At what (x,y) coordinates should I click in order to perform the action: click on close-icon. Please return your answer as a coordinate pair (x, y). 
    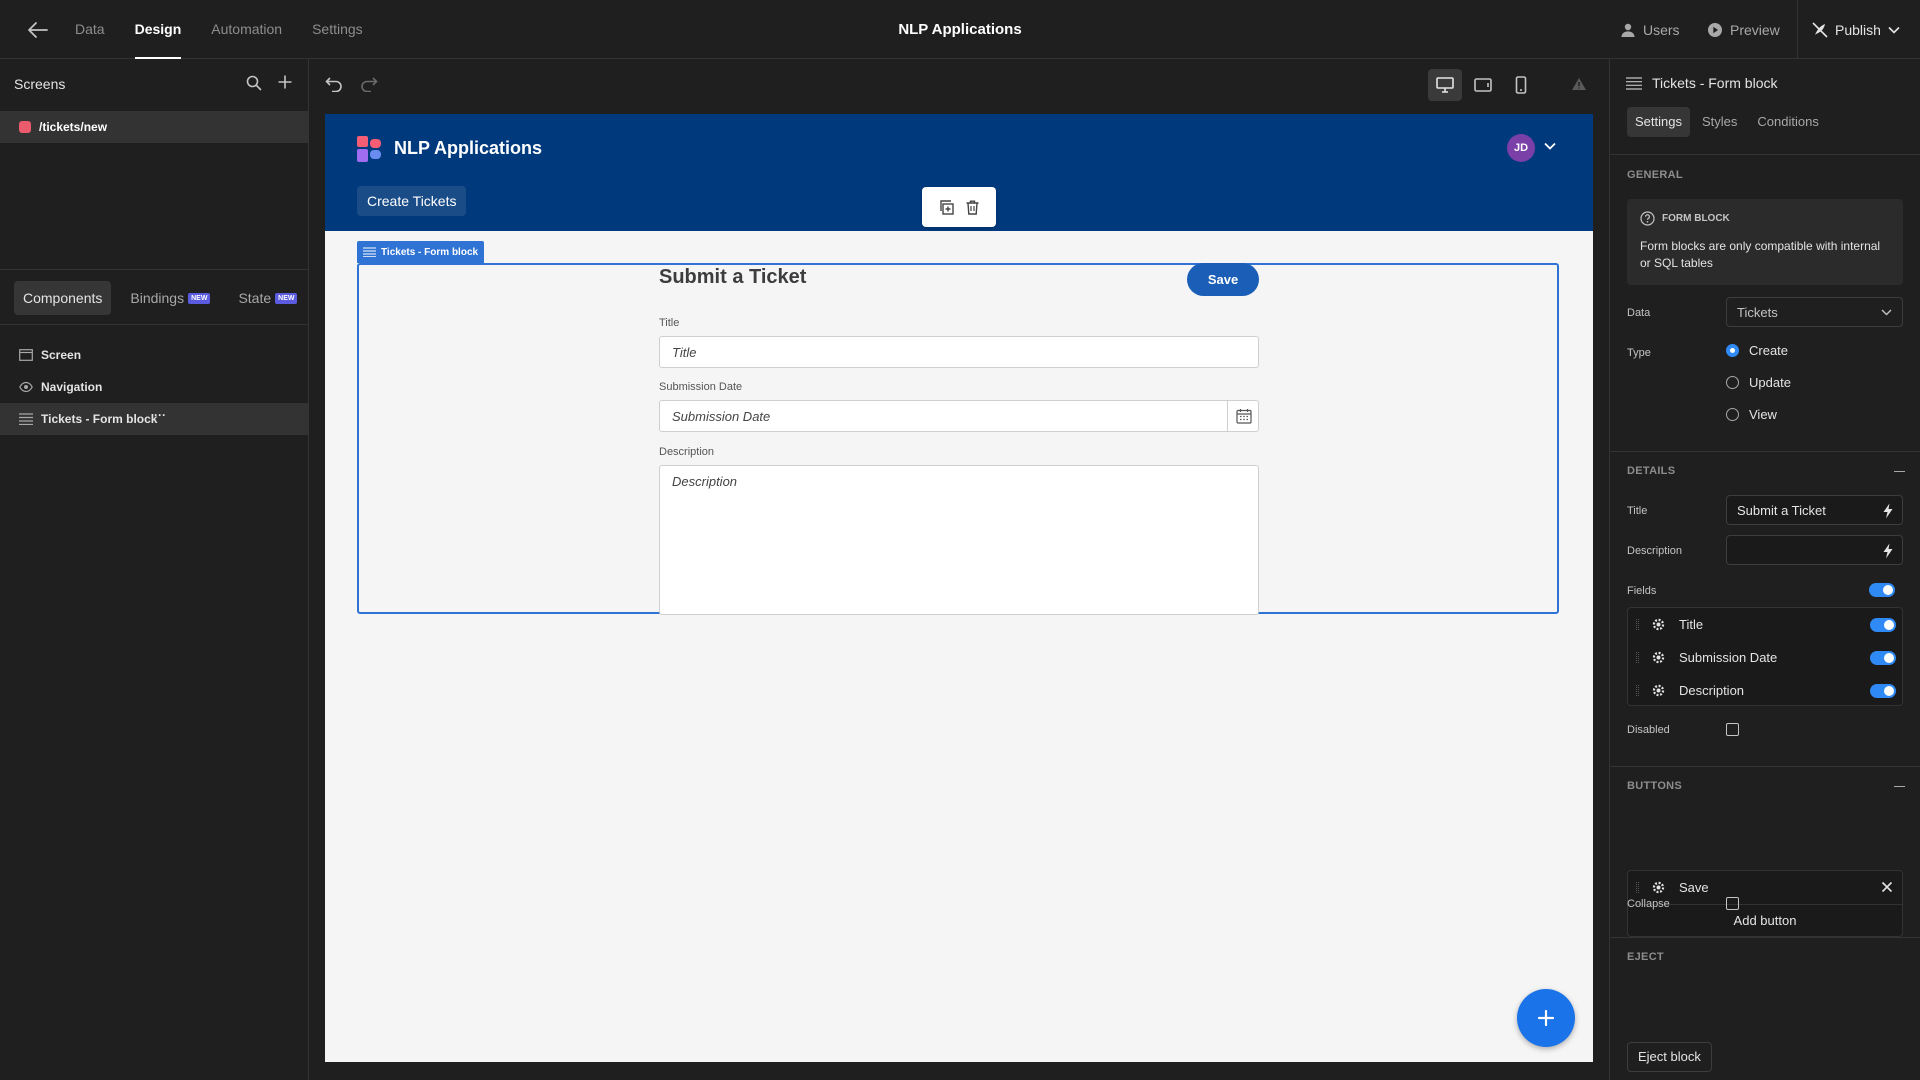
    Looking at the image, I should click on (1887, 887).